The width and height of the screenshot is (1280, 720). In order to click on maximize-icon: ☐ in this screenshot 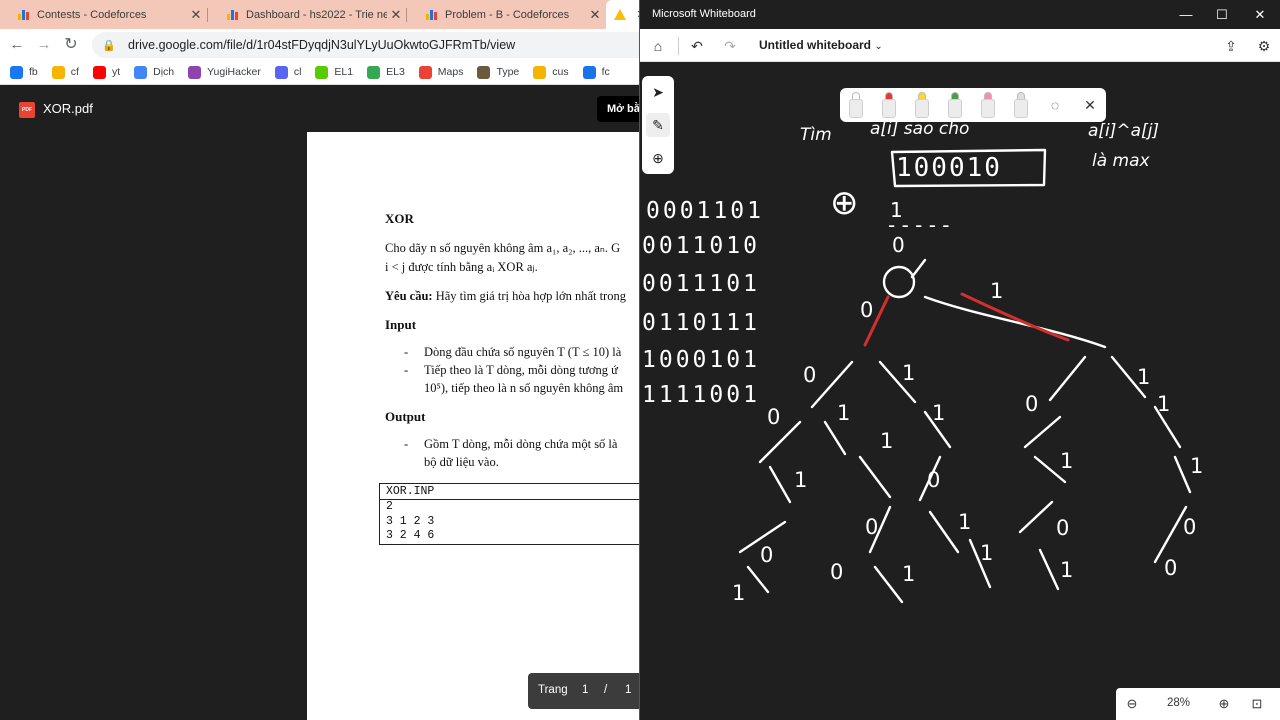, I will do `click(1222, 15)`.